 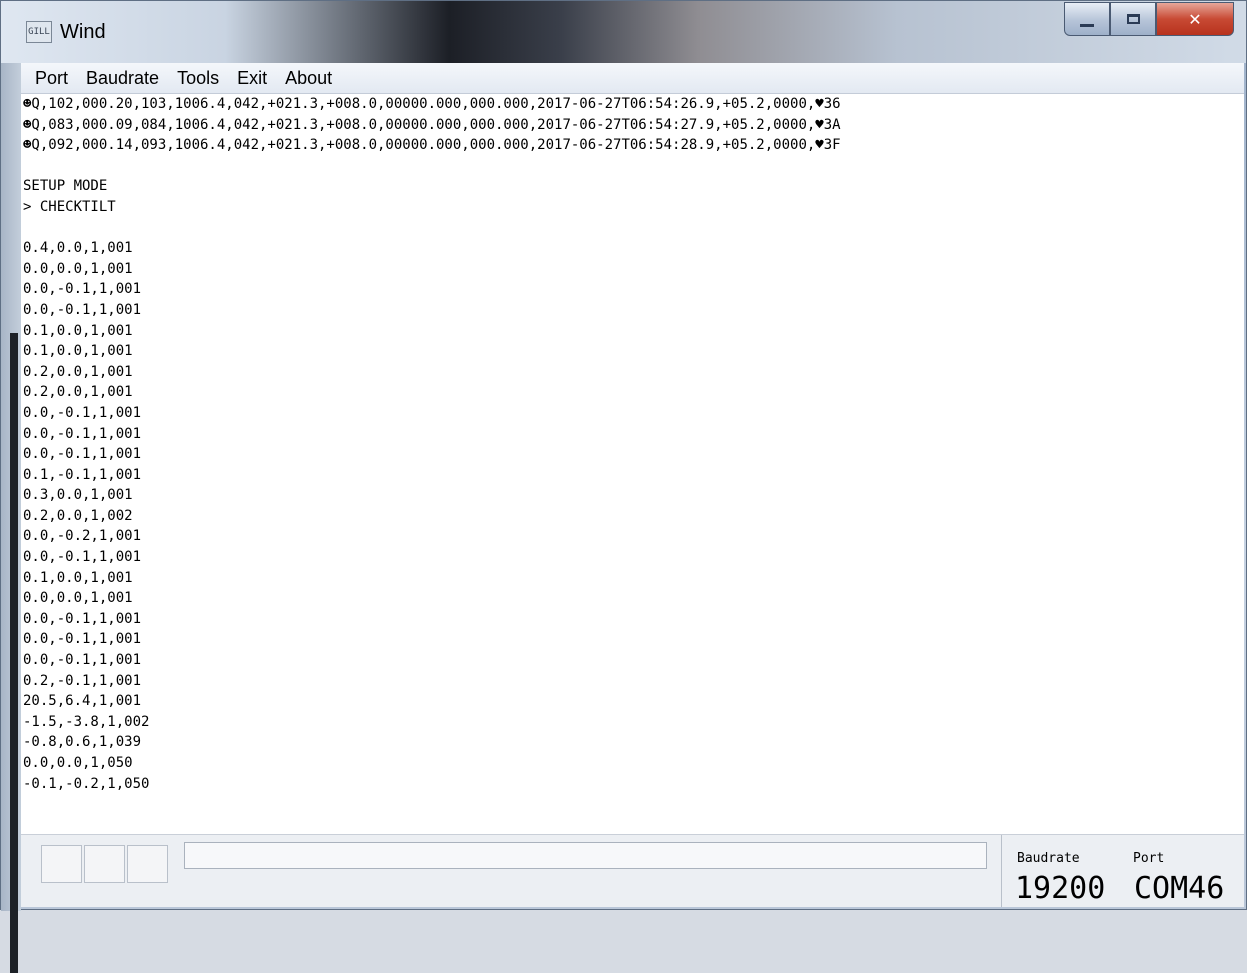 What do you see at coordinates (78, 763) in the screenshot?
I see `terminal-line: 0.0,0.0,1,050` at bounding box center [78, 763].